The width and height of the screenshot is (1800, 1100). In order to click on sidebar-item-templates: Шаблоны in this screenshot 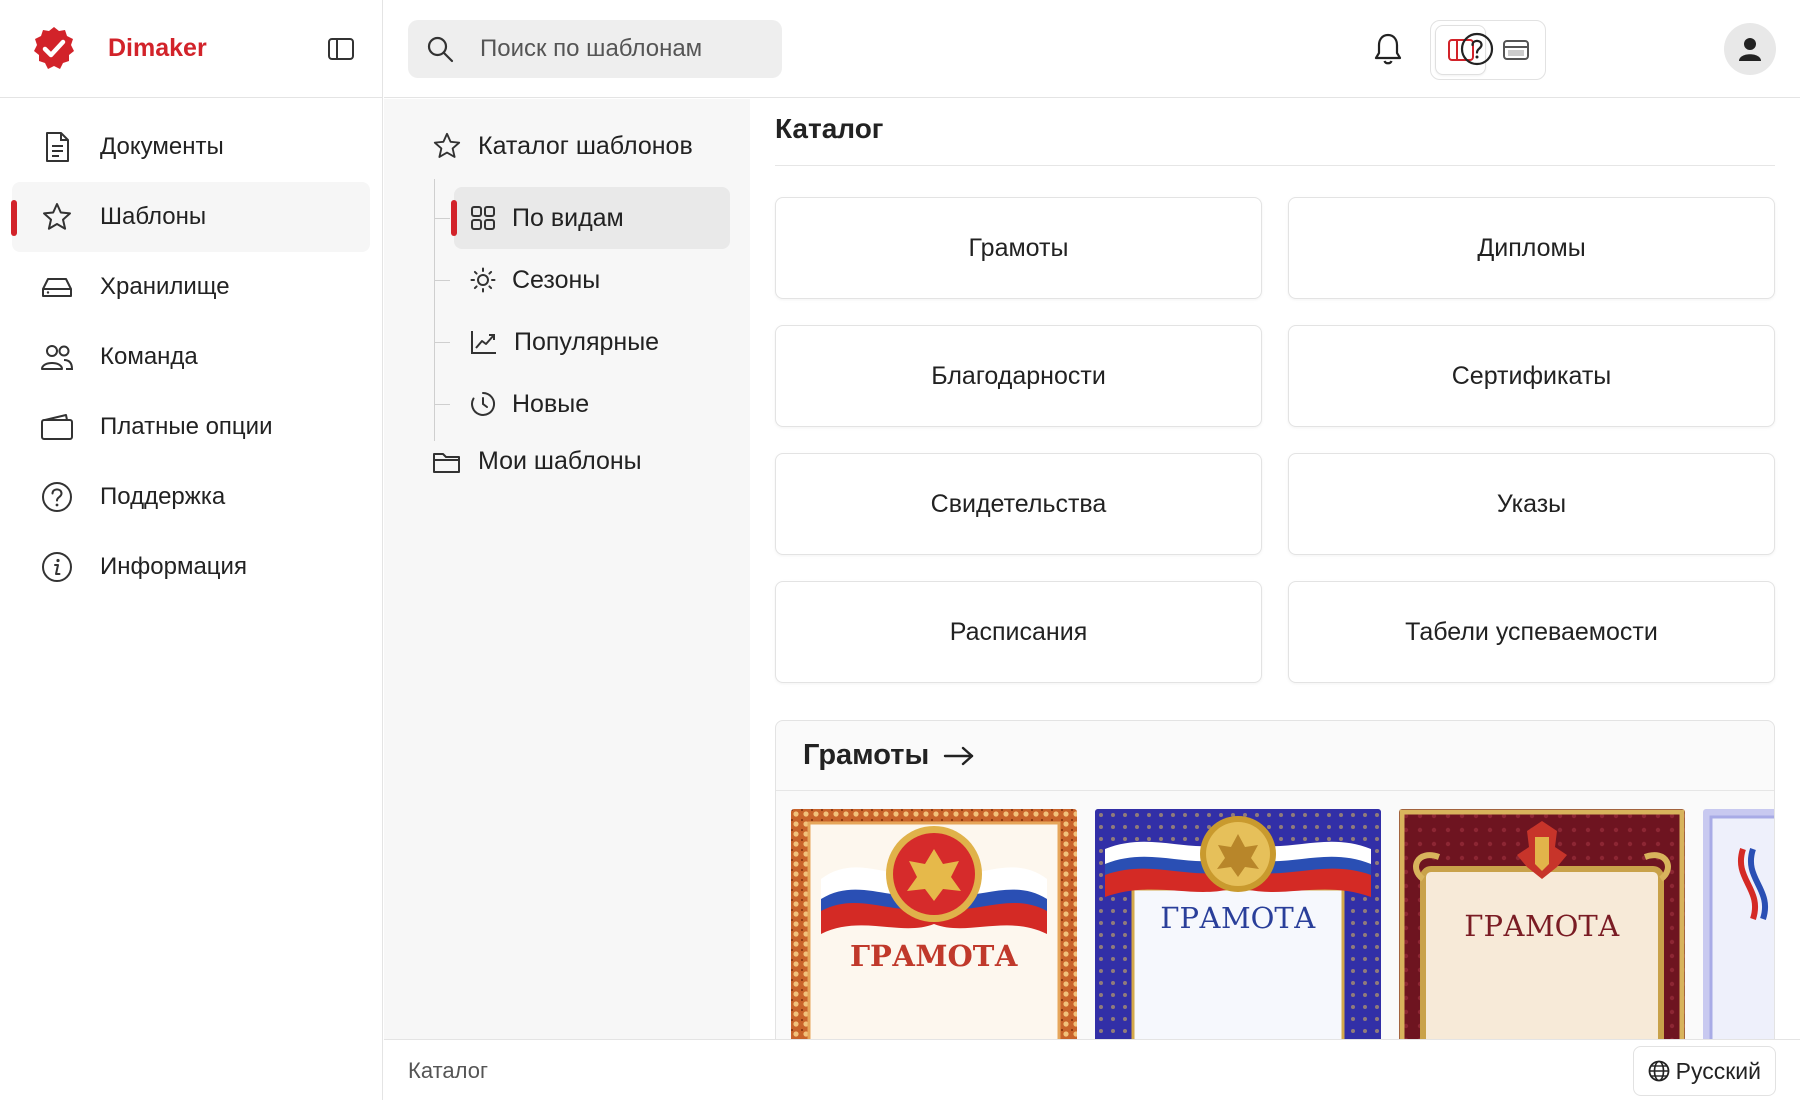, I will do `click(190, 217)`.